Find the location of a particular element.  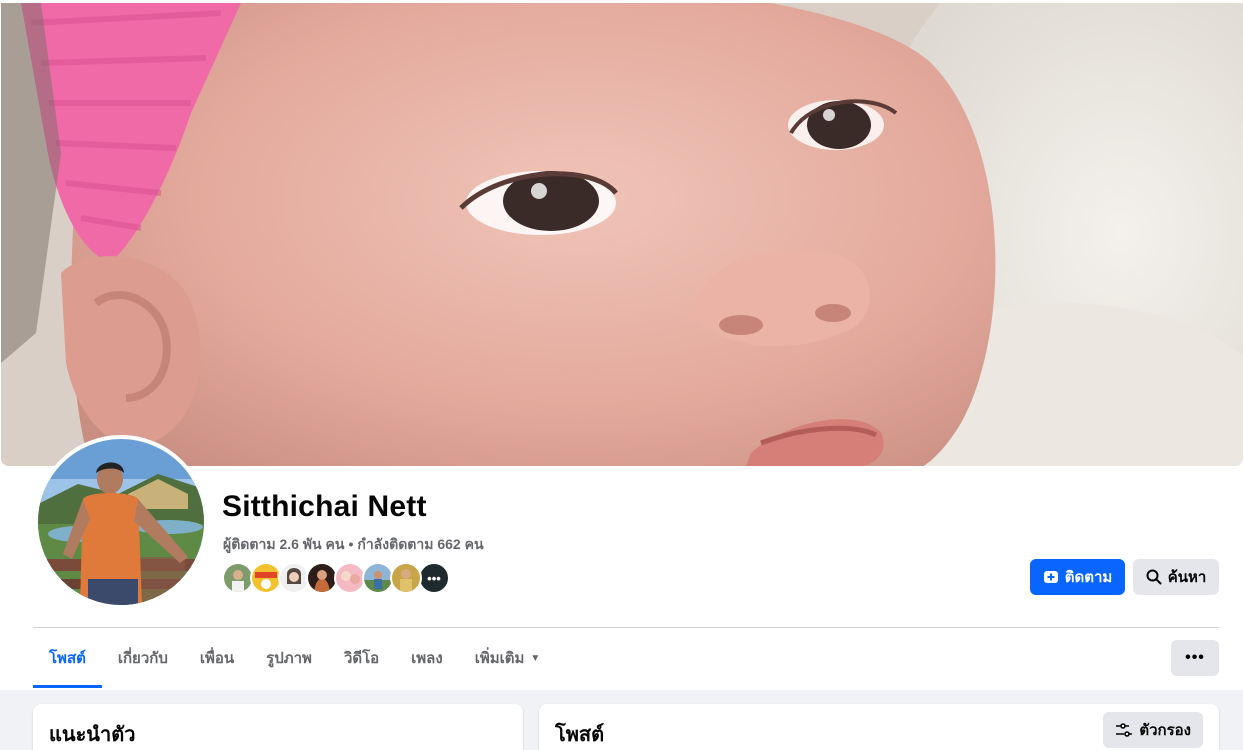

profile-stats: ผู้ติดตาม 2.6 พัน คน • กำลังติดตาม 662 คน is located at coordinates (353, 545).